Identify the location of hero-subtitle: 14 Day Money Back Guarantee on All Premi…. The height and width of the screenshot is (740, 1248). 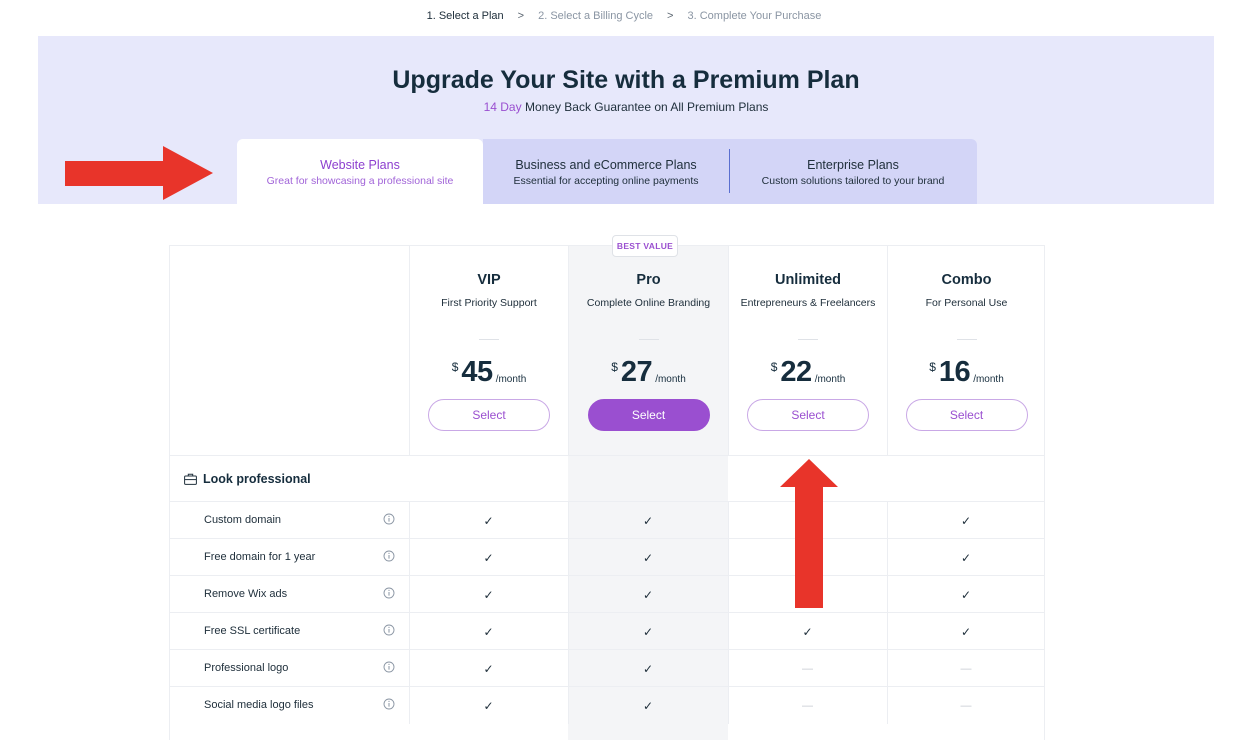
(626, 107).